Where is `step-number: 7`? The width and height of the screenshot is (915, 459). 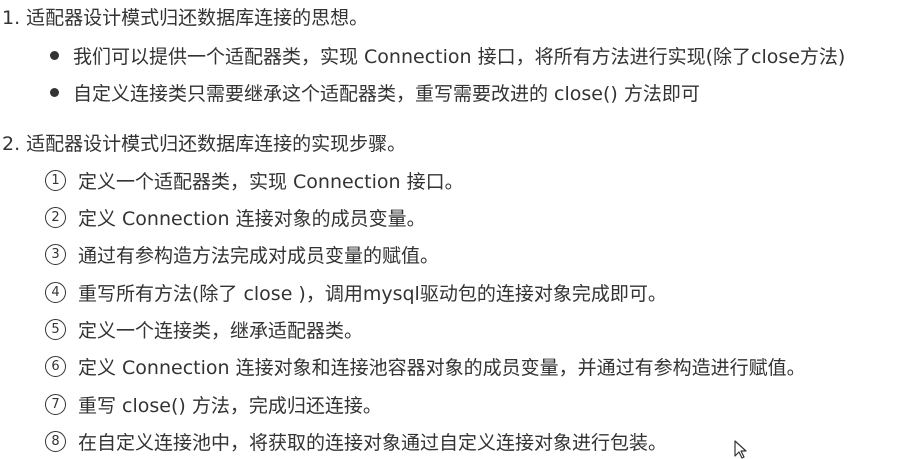 step-number: 7 is located at coordinates (55, 404).